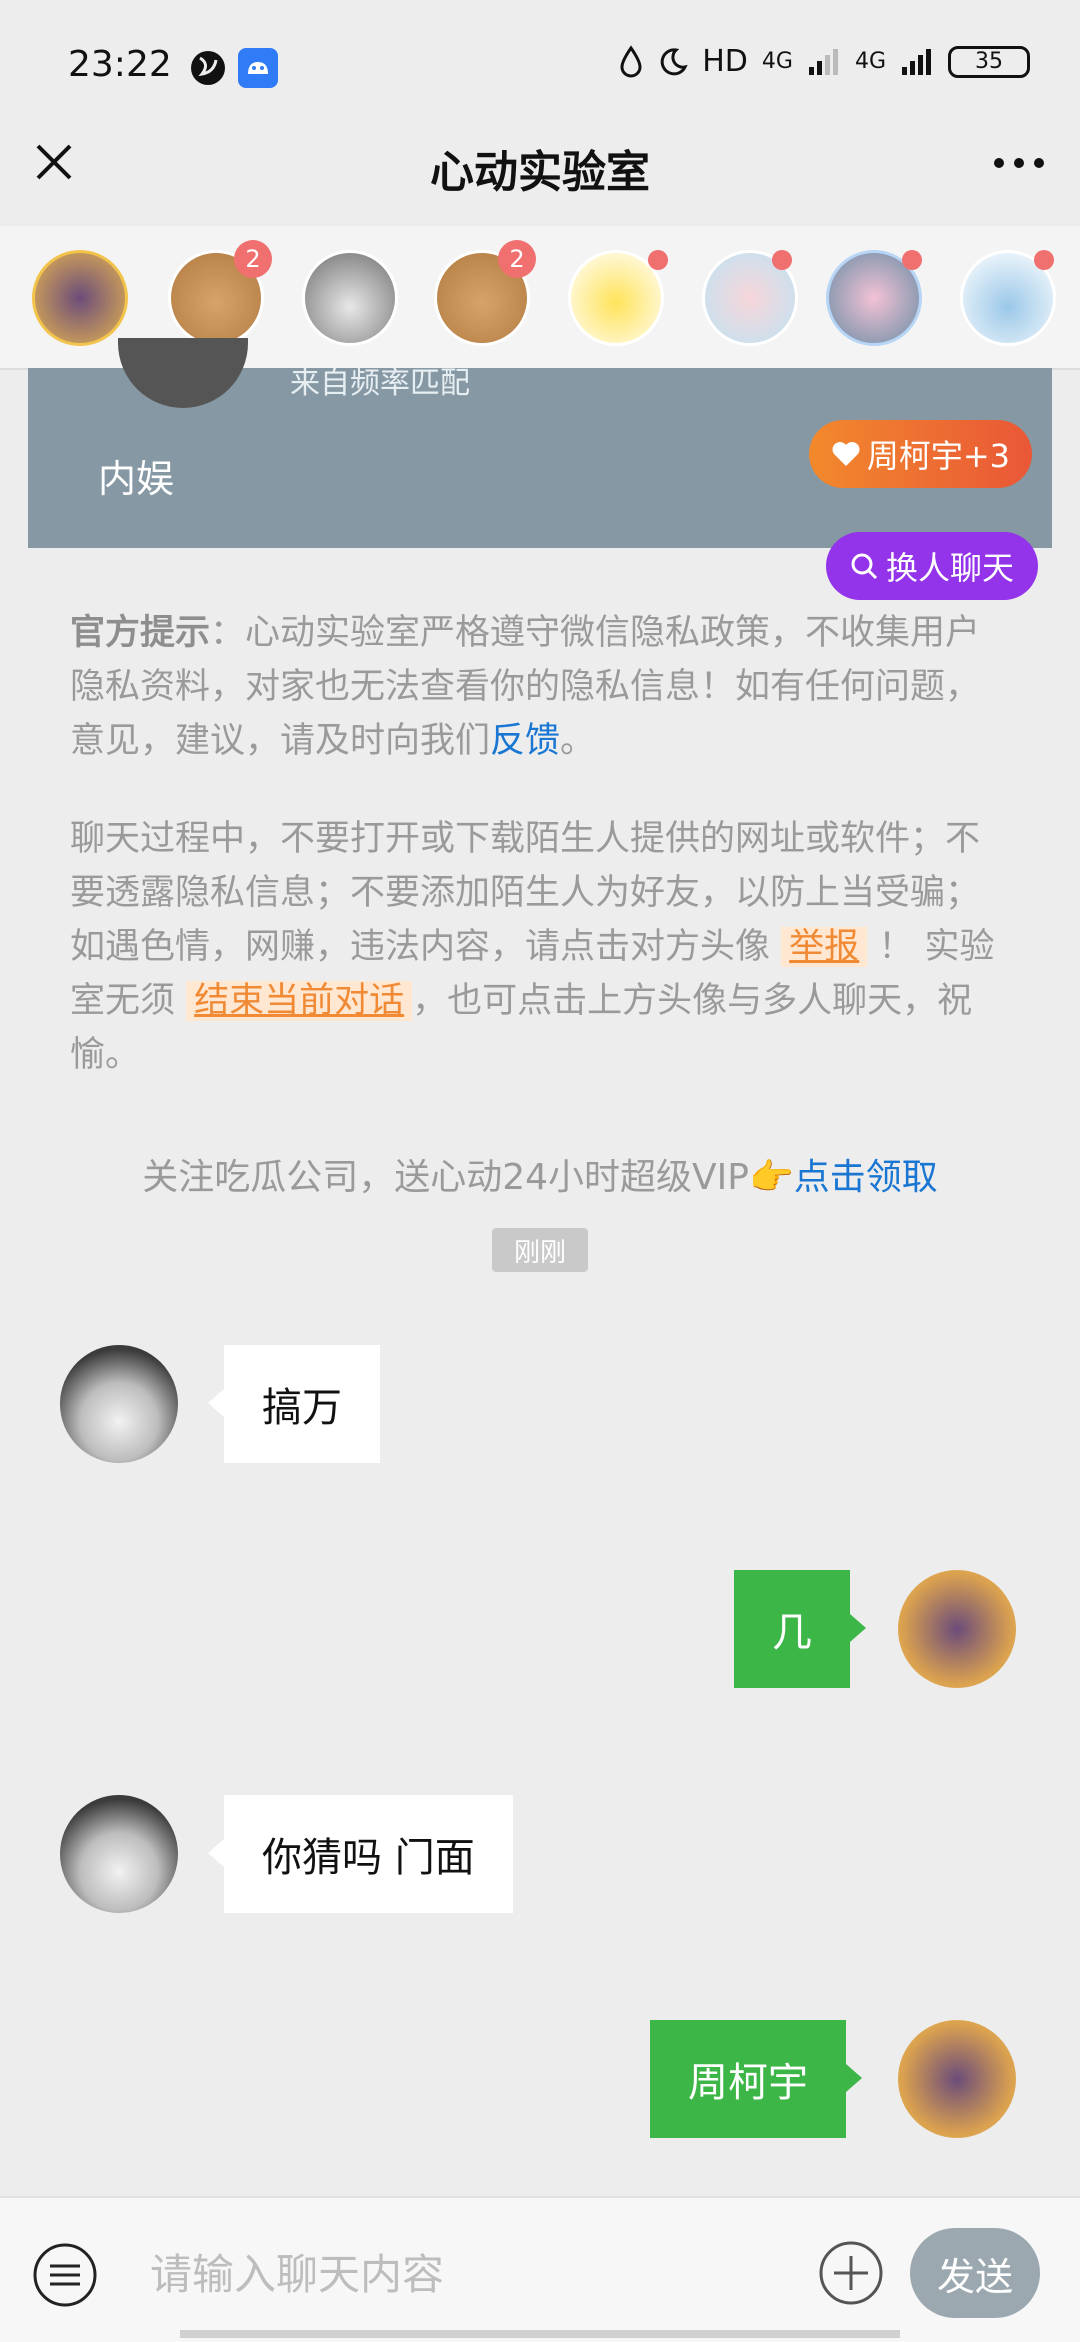 The image size is (1080, 2342). I want to click on home-indicator, so click(540, 2334).